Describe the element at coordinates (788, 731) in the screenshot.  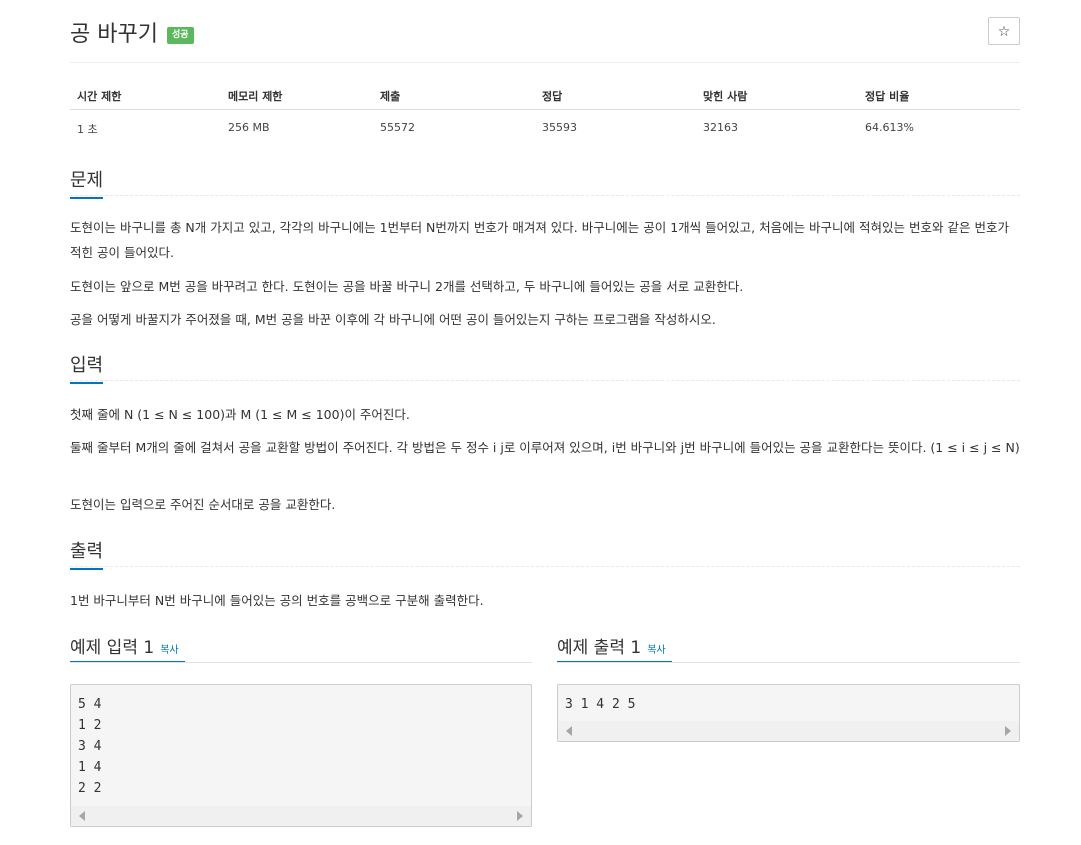
I see `sample-output-scrollbar` at that location.